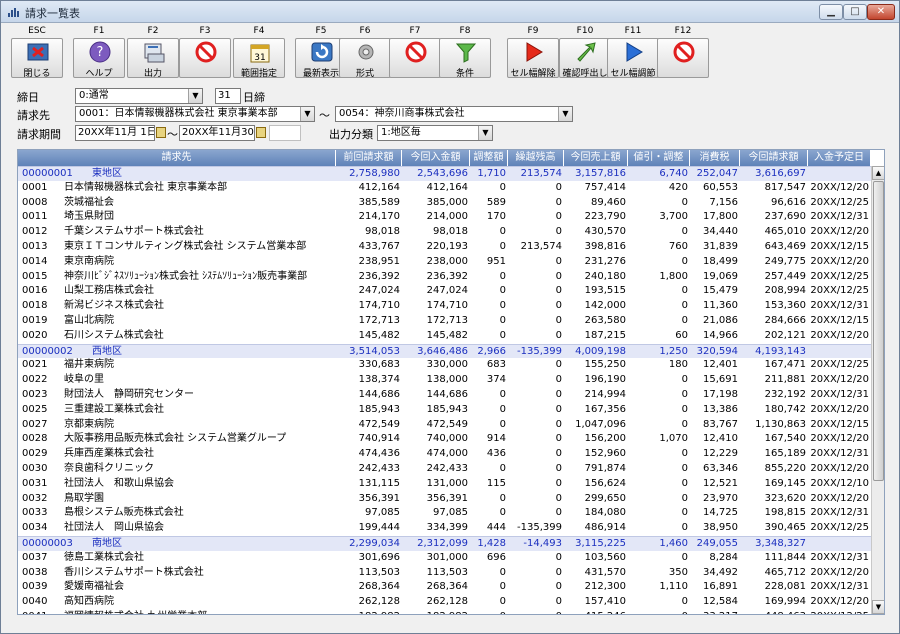  What do you see at coordinates (465, 58) in the screenshot?
I see `toolbar-button-f8: 条件` at bounding box center [465, 58].